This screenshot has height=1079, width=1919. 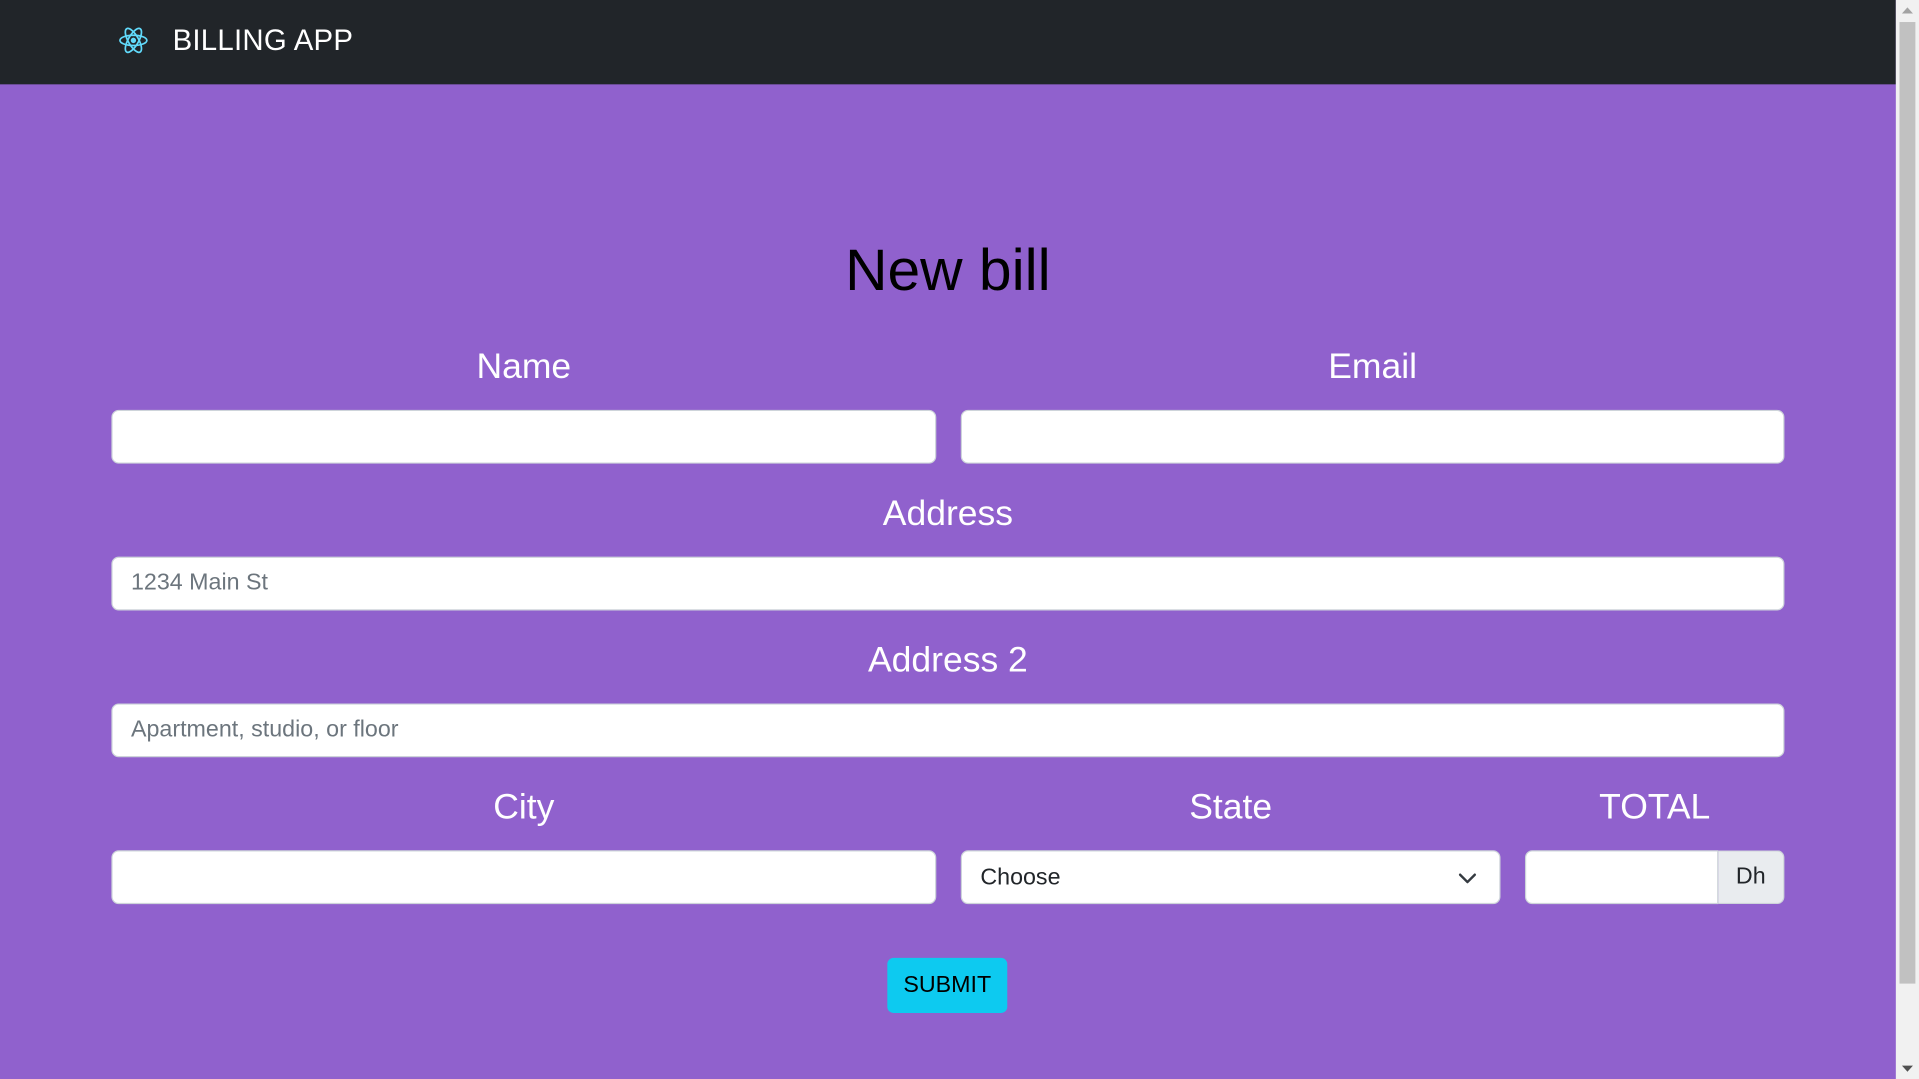 What do you see at coordinates (947, 985) in the screenshot?
I see `submit-button: SUBMIT` at bounding box center [947, 985].